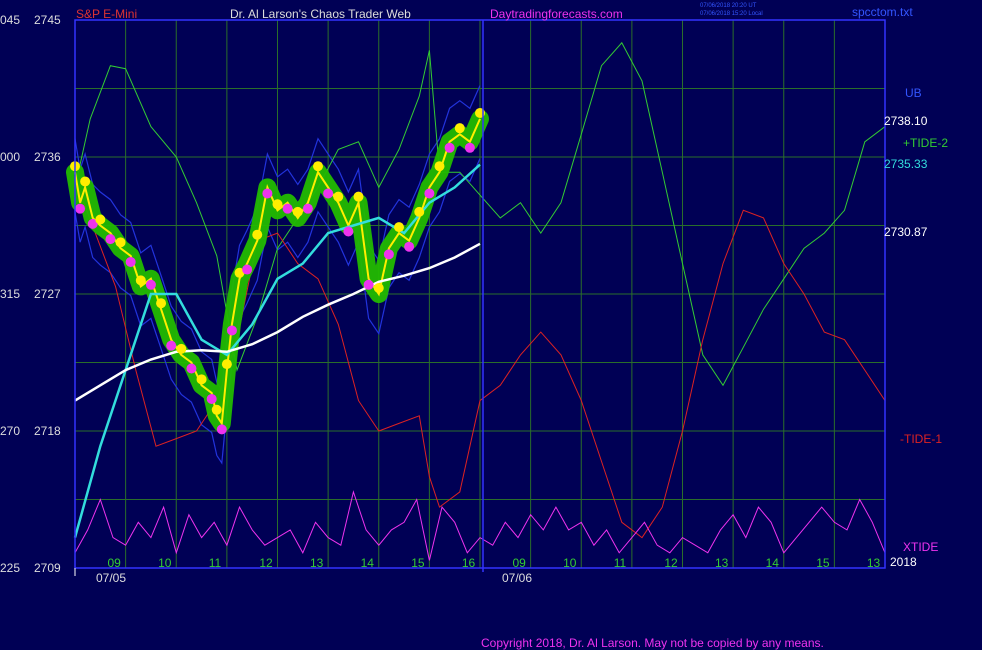 The height and width of the screenshot is (650, 982). What do you see at coordinates (47, 20) in the screenshot?
I see `y-tick-label-price: 2745` at bounding box center [47, 20].